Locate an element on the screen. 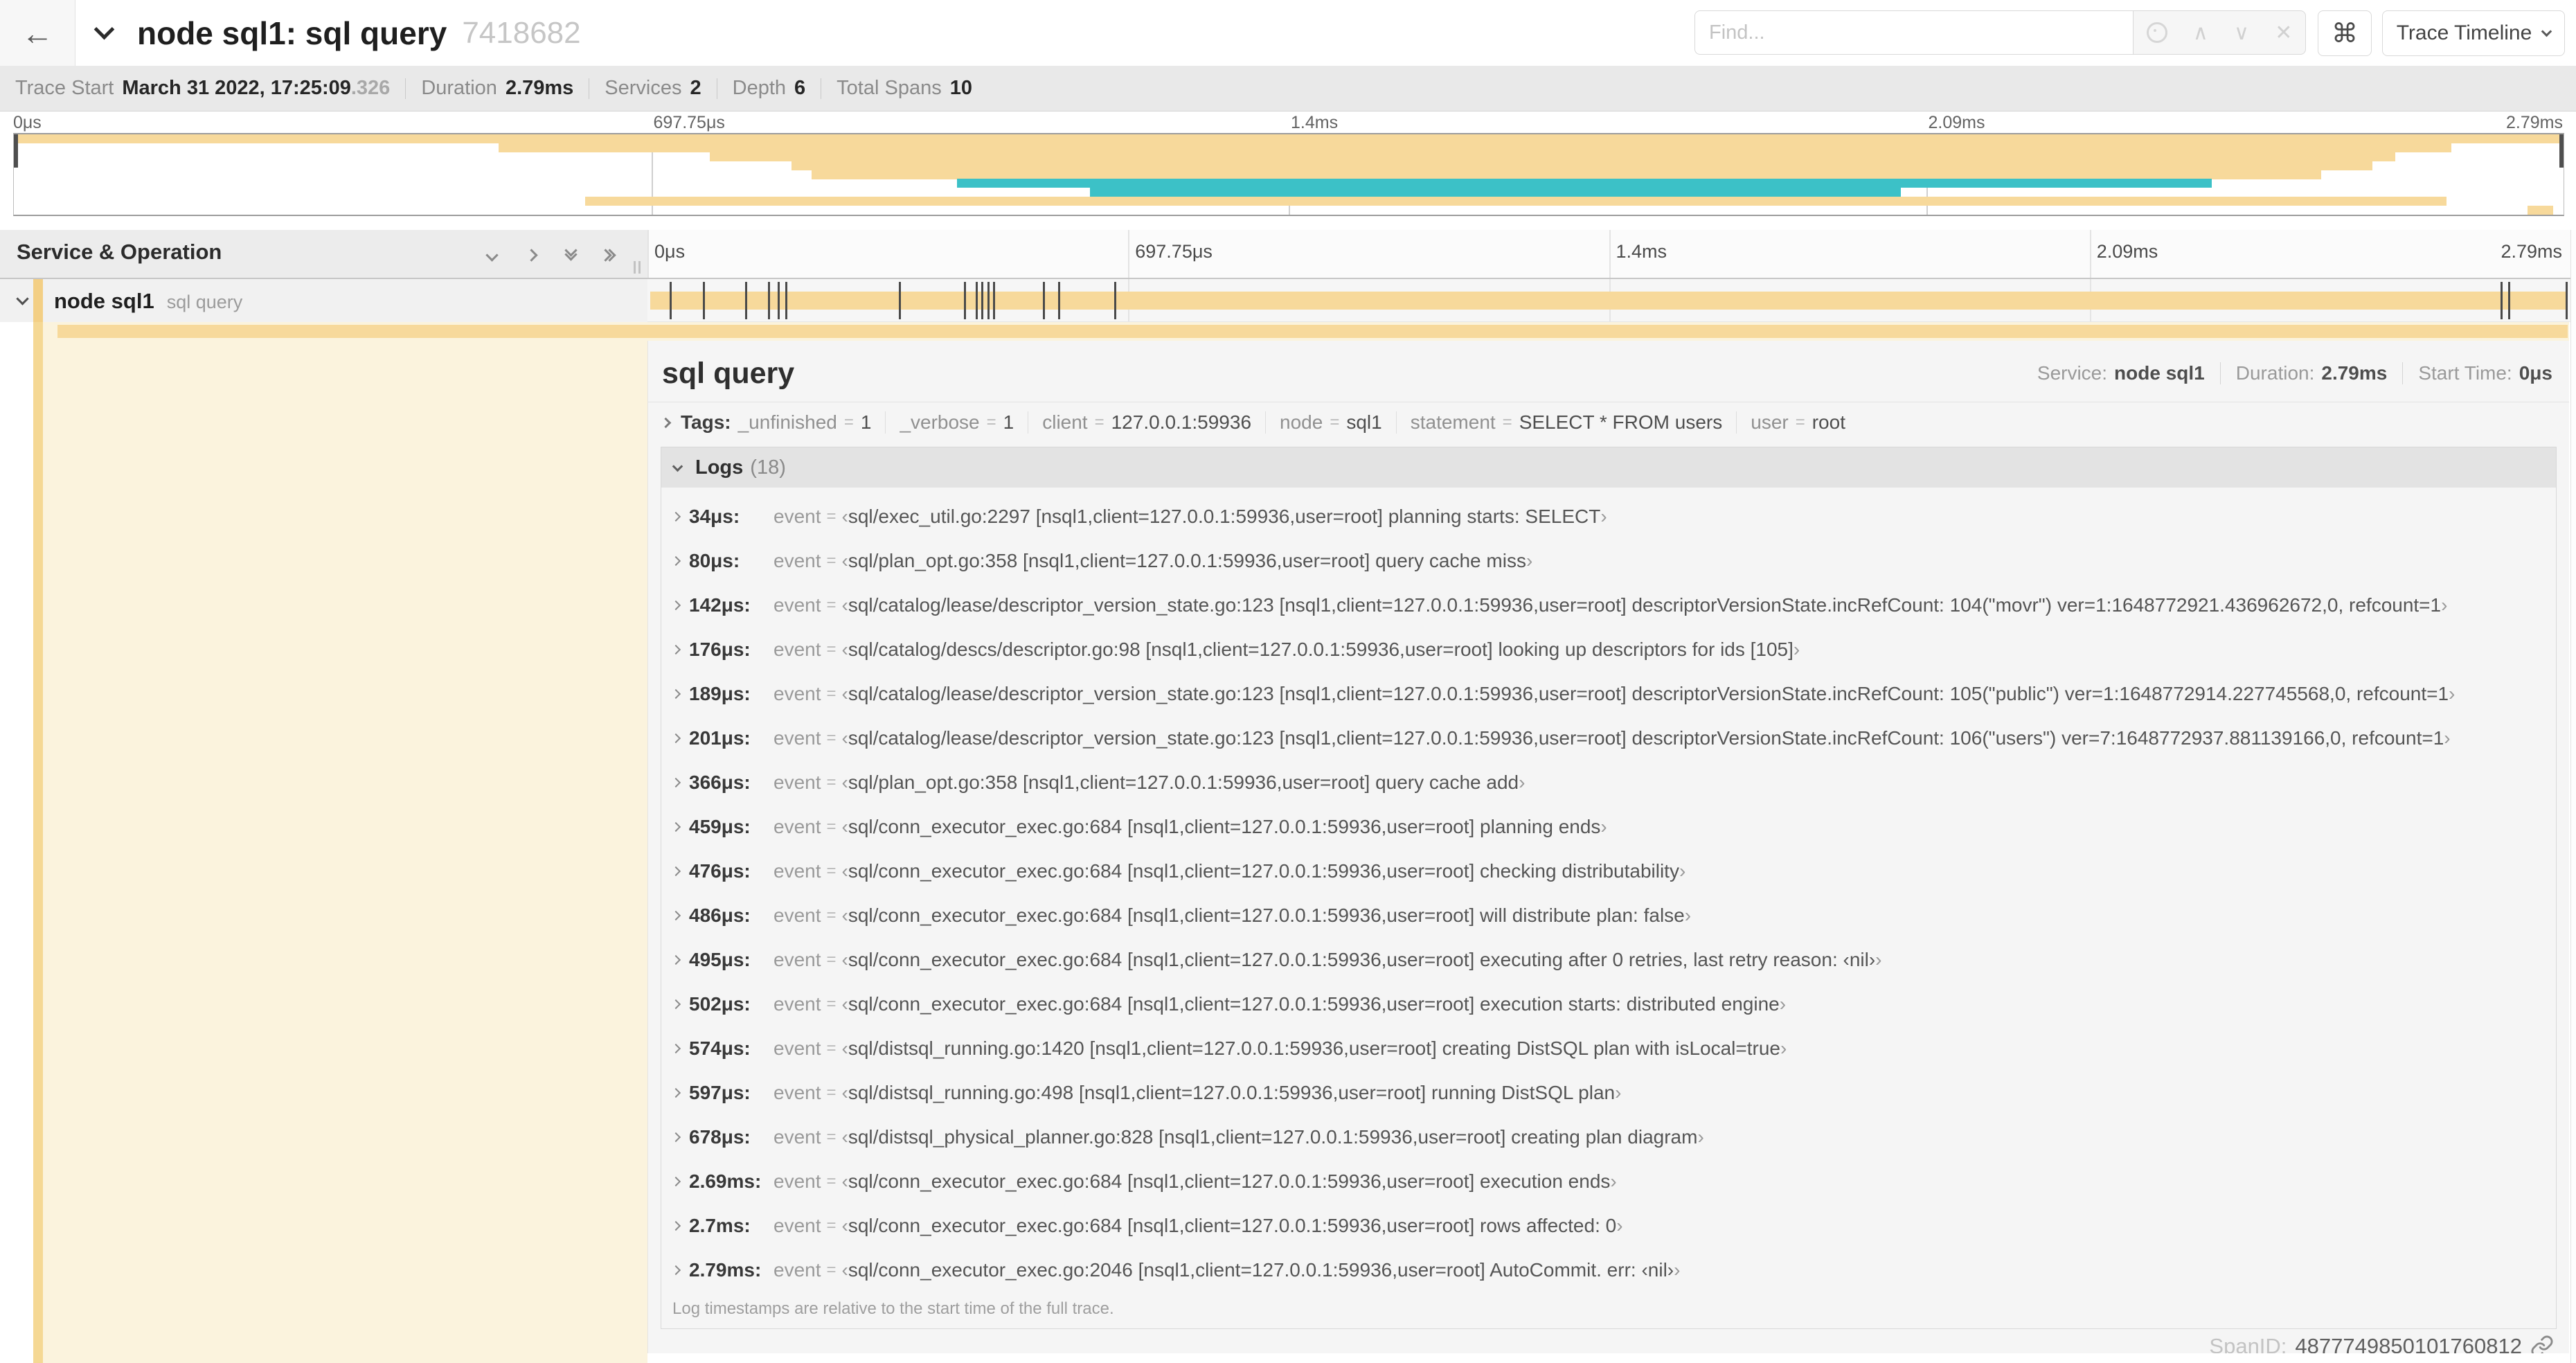 Image resolution: width=2576 pixels, height=1363 pixels. chevron-down-icon is located at coordinates (2546, 31).